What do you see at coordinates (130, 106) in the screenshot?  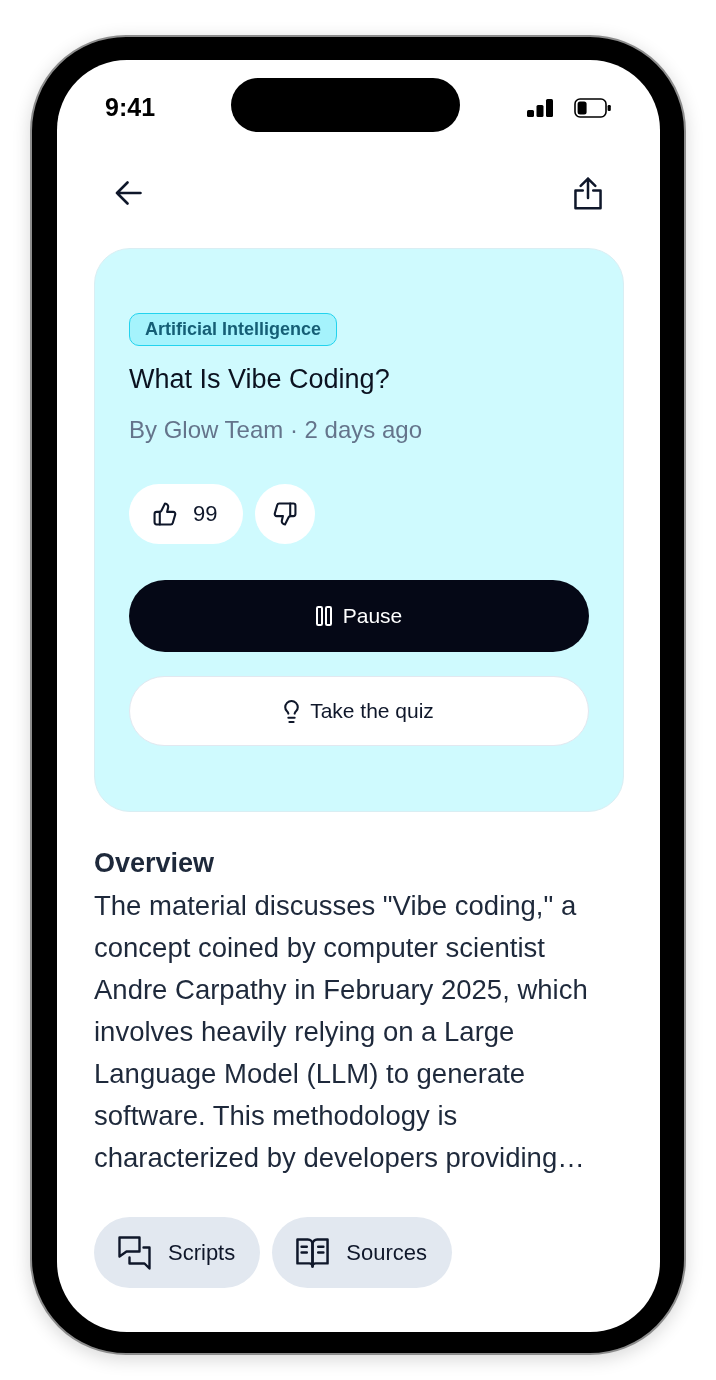 I see `status-time: 9:41` at bounding box center [130, 106].